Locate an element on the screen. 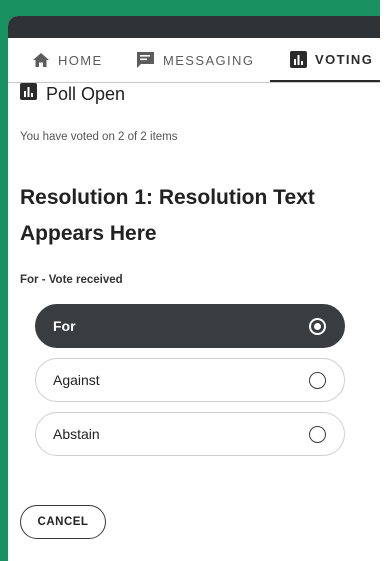 This screenshot has height=561, width=384. option-for-label: For is located at coordinates (64, 326).